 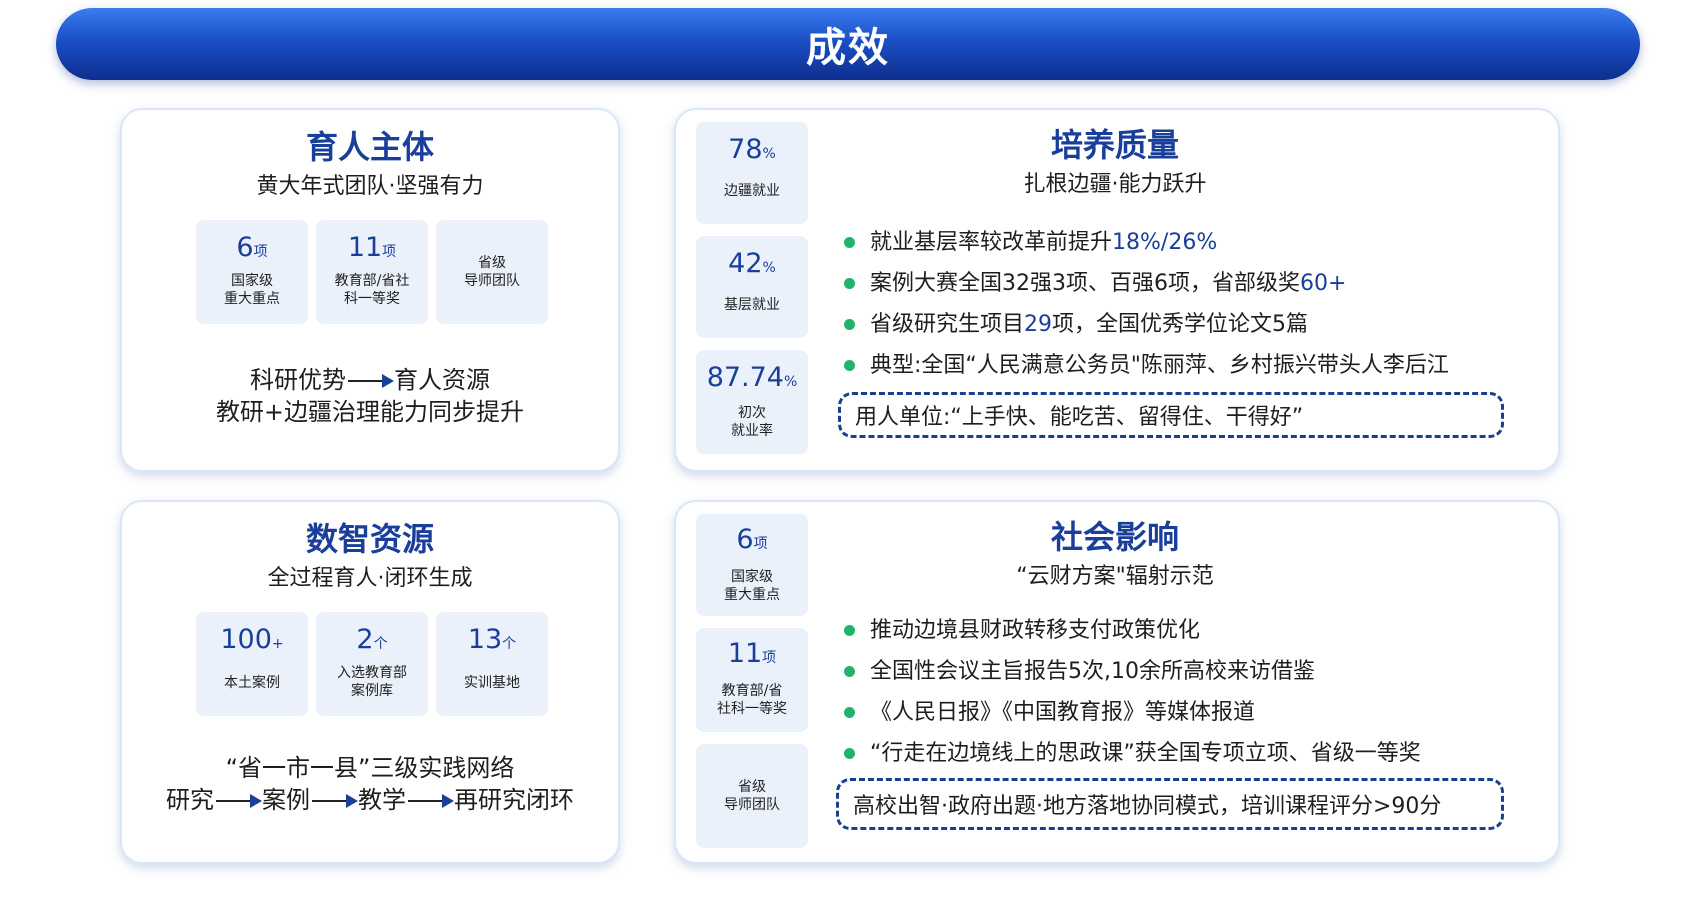 I want to click on card-subtitle: 全过程育人·闭环生成, so click(x=370, y=578).